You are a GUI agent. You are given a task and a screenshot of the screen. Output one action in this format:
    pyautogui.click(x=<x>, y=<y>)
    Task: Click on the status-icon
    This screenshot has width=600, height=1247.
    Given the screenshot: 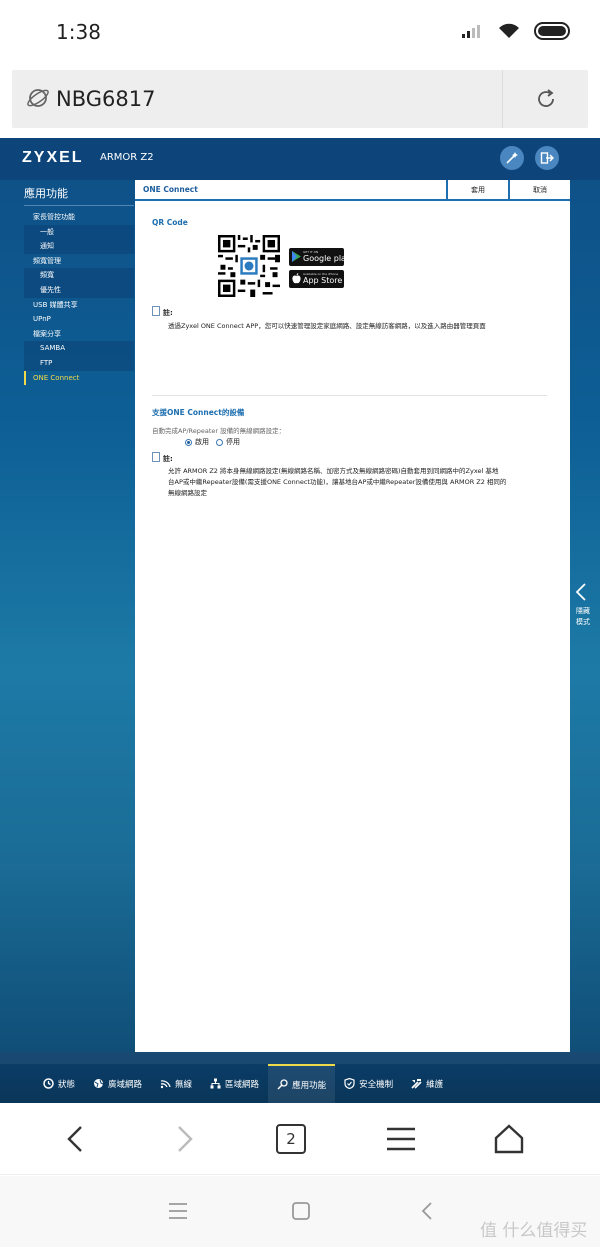 What is the action you would take?
    pyautogui.click(x=48, y=1083)
    